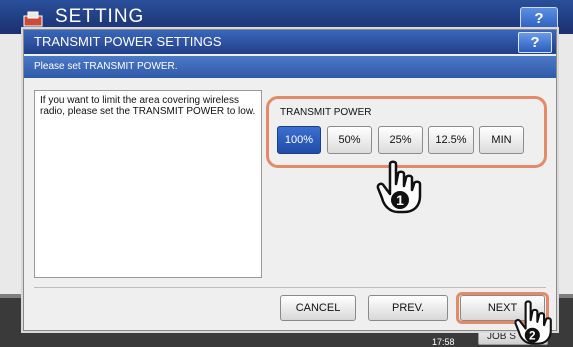  What do you see at coordinates (400, 140) in the screenshot?
I see `power-option-25: 25%` at bounding box center [400, 140].